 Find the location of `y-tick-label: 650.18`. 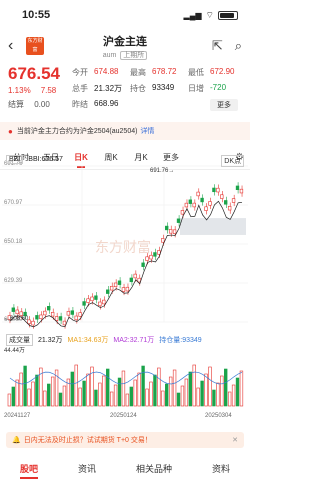

y-tick-label: 650.18 is located at coordinates (13, 242).